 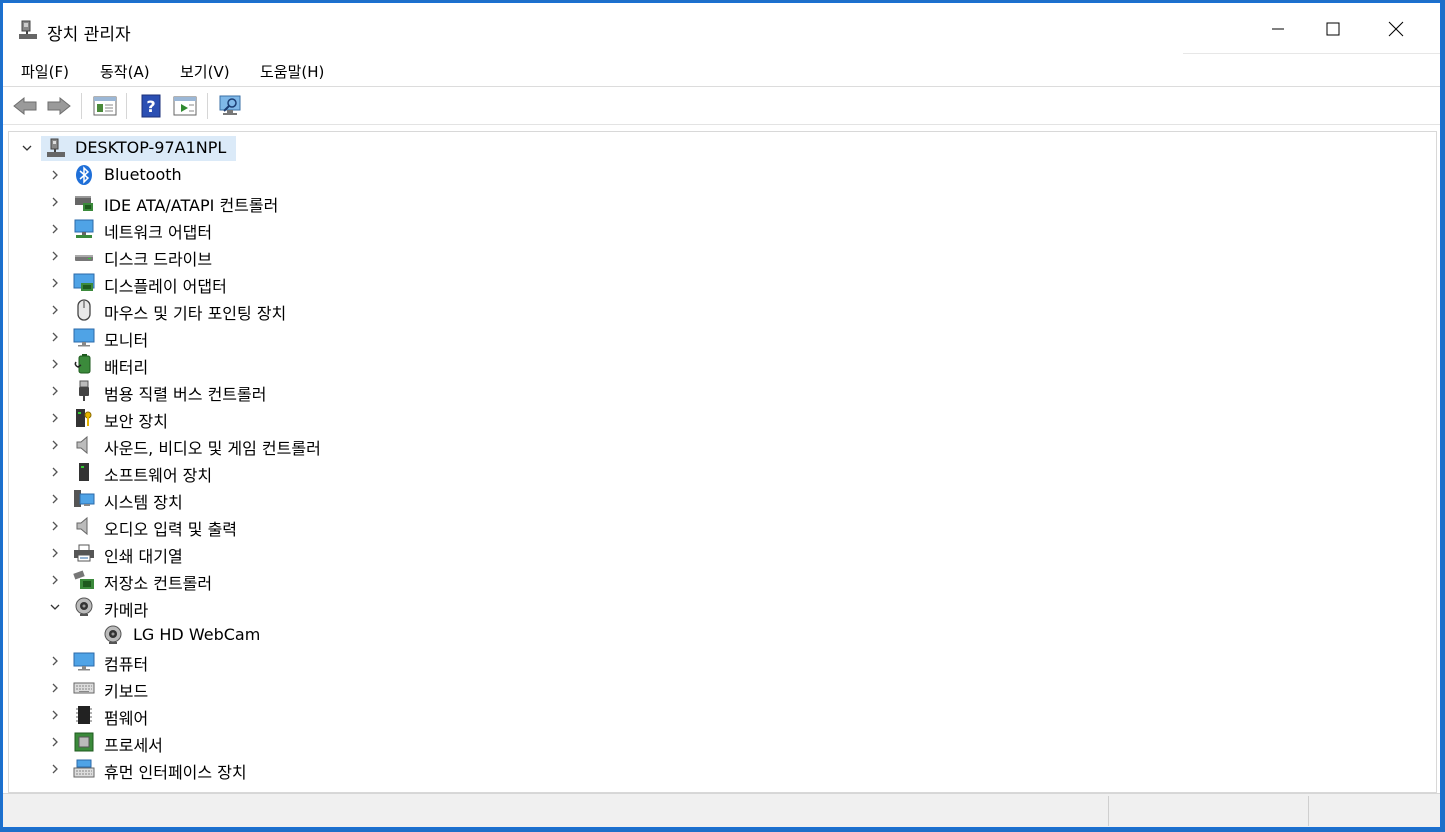 I want to click on tree-item: 사운드, 비디오 및 게임 컨트롤러, so click(x=722, y=445).